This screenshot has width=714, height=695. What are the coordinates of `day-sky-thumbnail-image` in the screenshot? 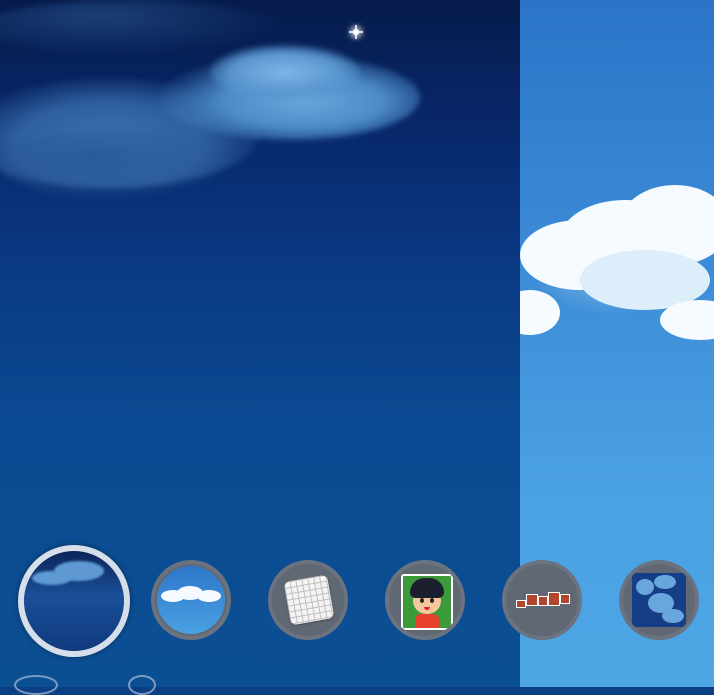 It's located at (191, 600).